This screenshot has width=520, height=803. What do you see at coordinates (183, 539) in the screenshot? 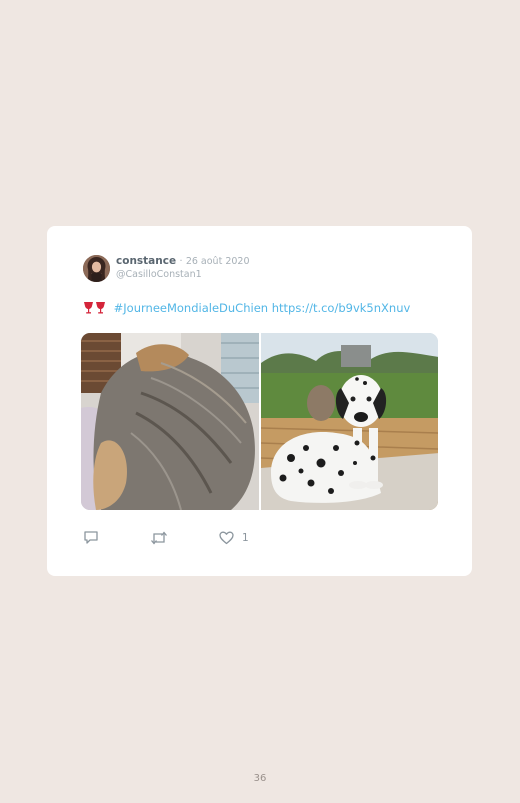
I see `tweet-actions: 1` at bounding box center [183, 539].